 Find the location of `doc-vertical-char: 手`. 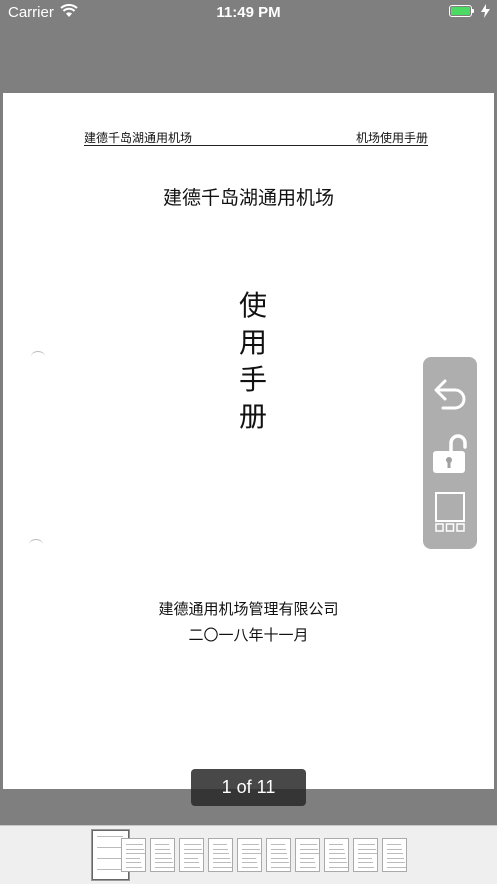

doc-vertical-char: 手 is located at coordinates (252, 379).